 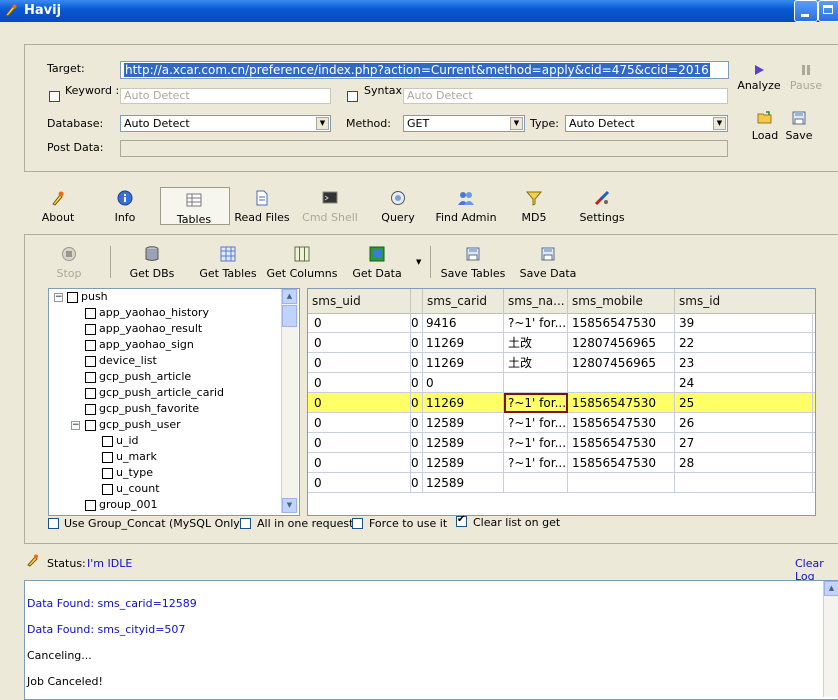 What do you see at coordinates (744, 343) in the screenshot?
I see `table-cell: 22` at bounding box center [744, 343].